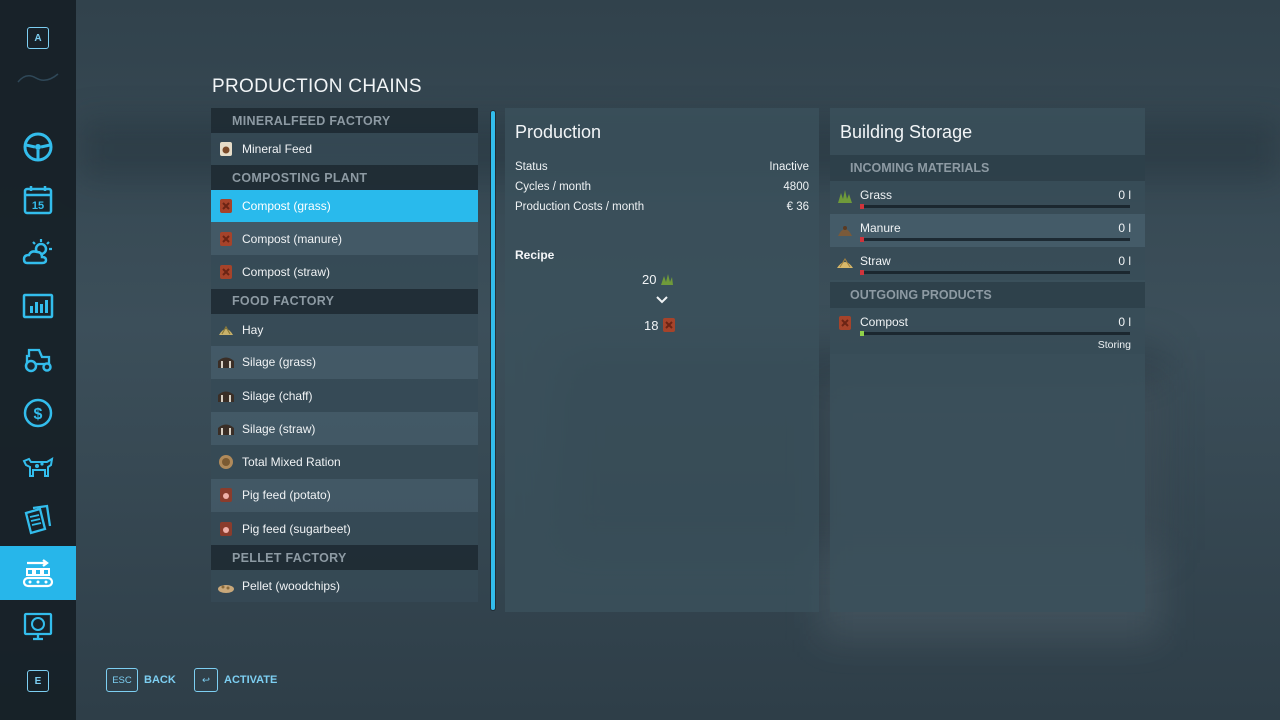 This screenshot has width=1280, height=720. I want to click on nav-weather, so click(38, 253).